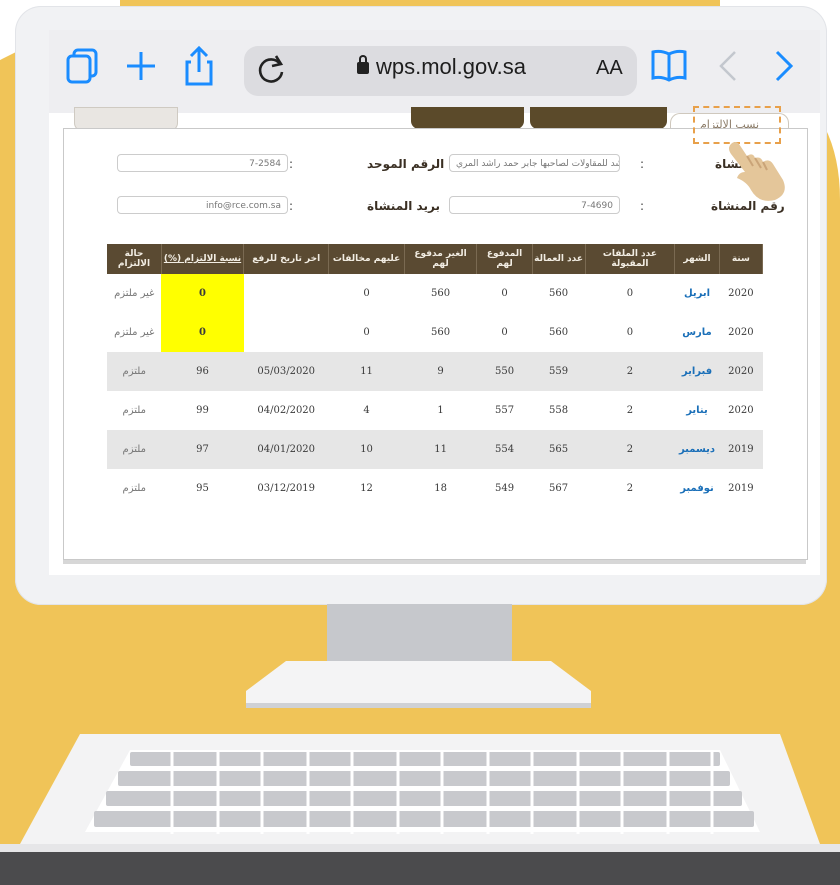 This screenshot has height=885, width=840. I want to click on url-text: wps.mol.gov.sa, so click(451, 67).